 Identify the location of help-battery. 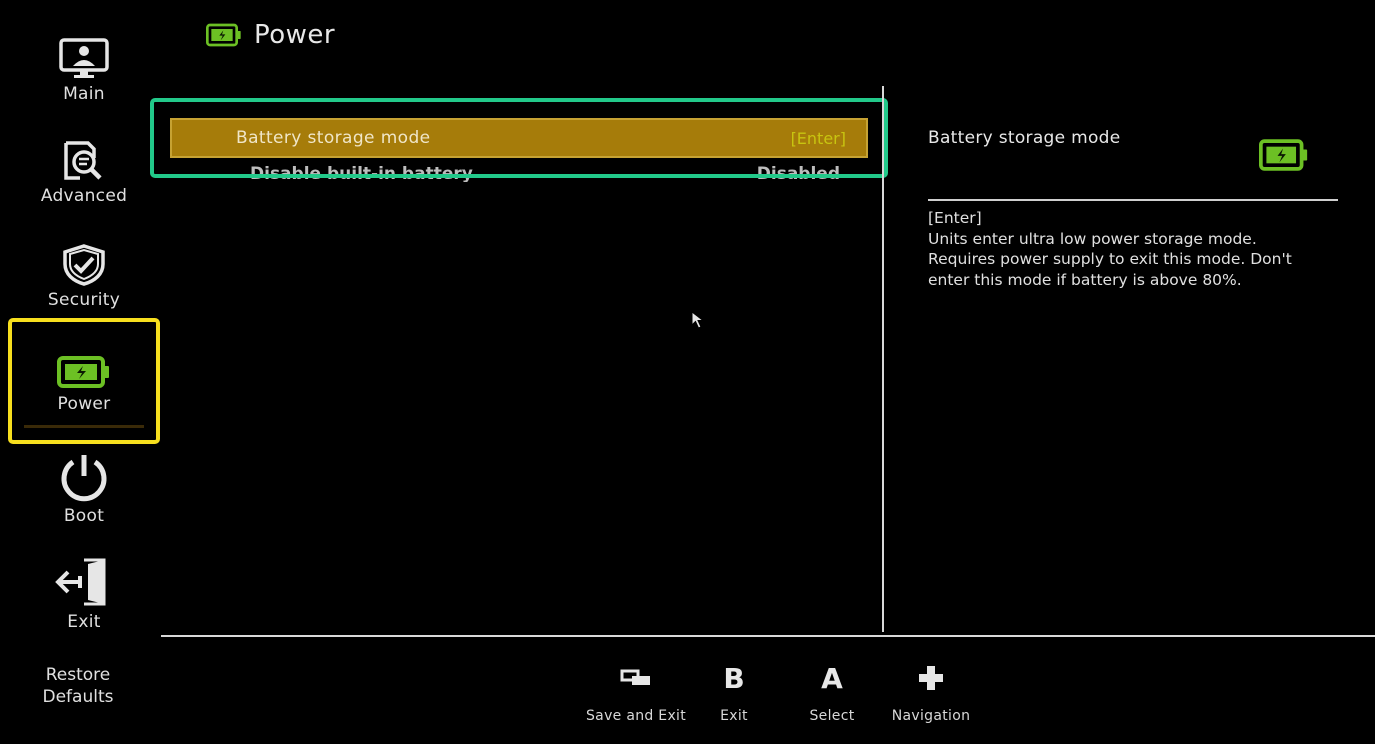
(1284, 157).